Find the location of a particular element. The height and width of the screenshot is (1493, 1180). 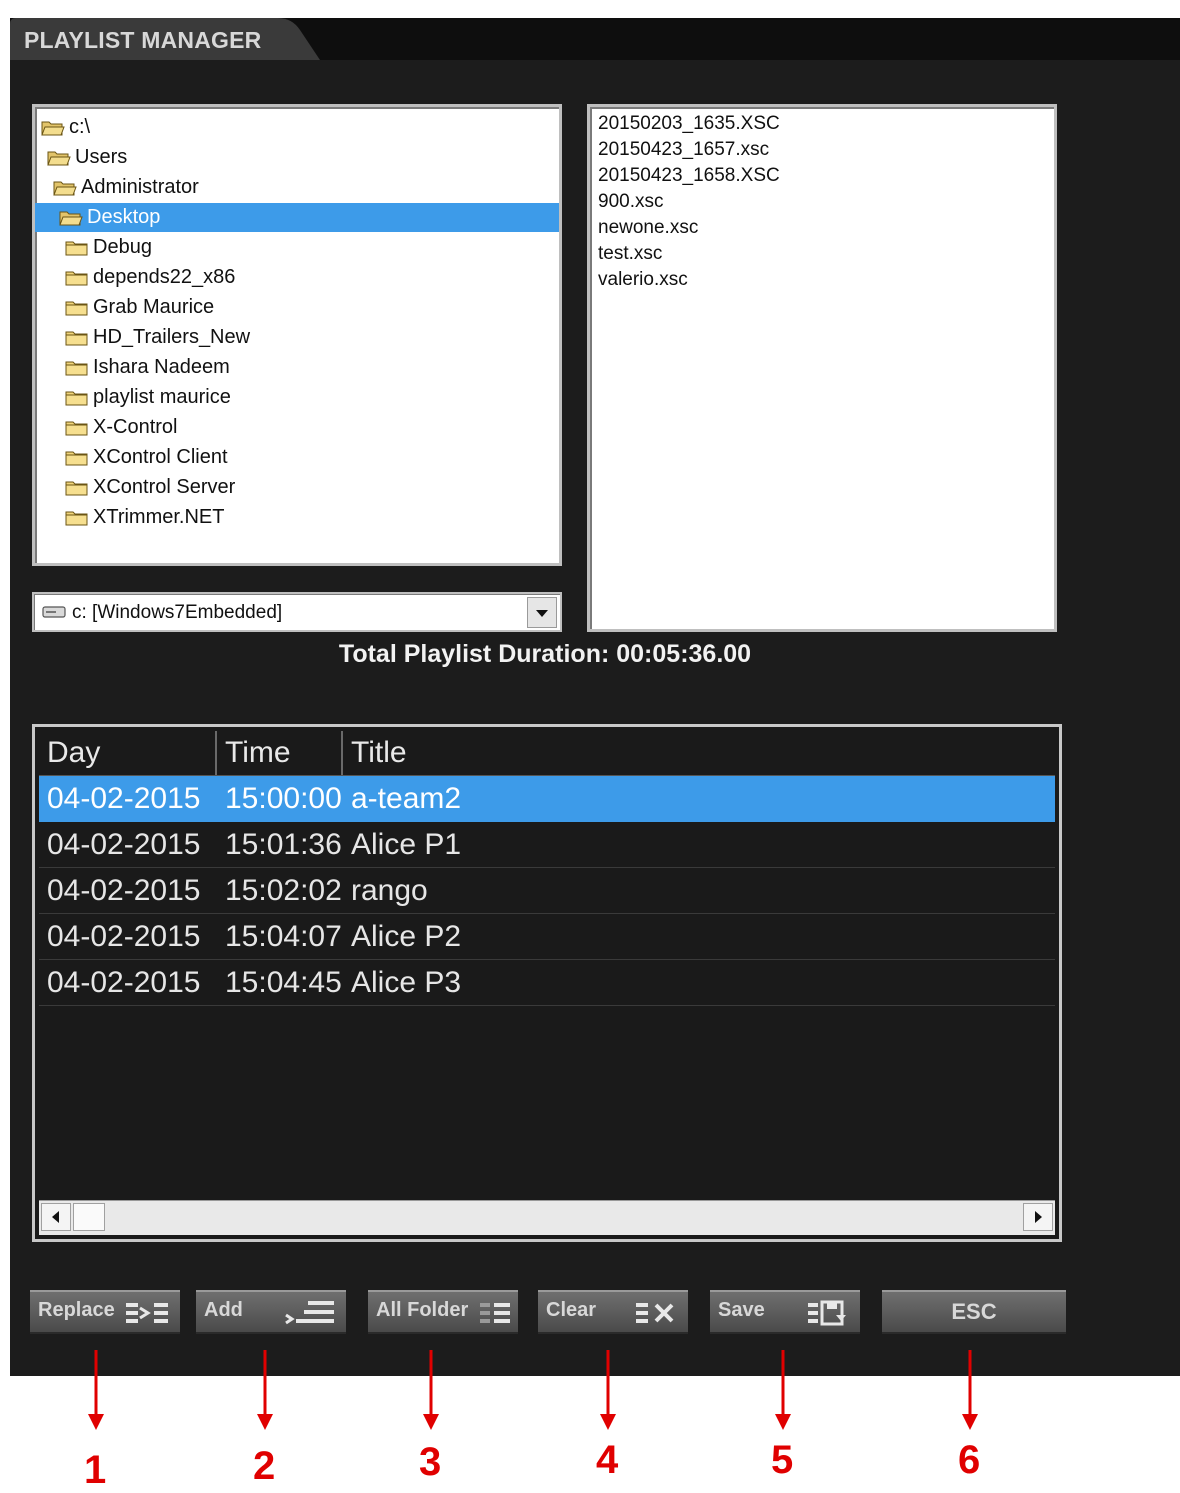

tree-item: Ishara Nadeem is located at coordinates (147, 367).